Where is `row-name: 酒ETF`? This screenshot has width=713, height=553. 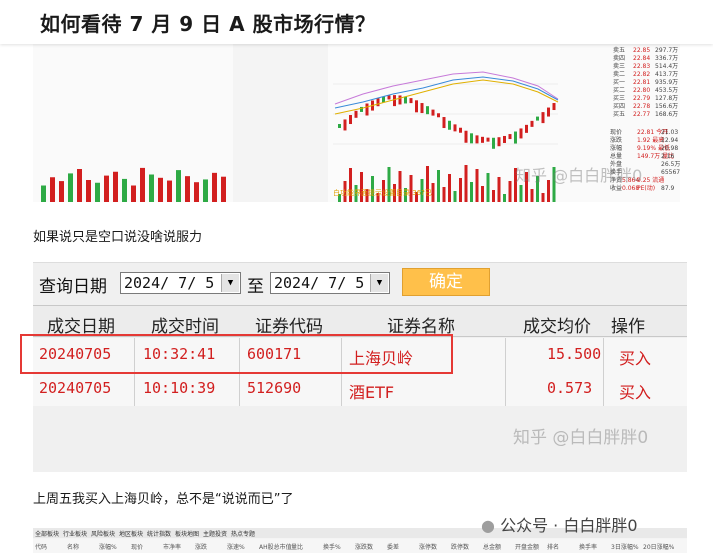
row-name: 酒ETF is located at coordinates (372, 392).